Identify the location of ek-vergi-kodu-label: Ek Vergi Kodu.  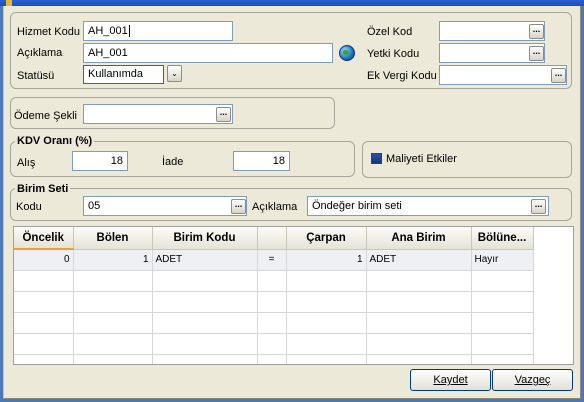
(402, 76).